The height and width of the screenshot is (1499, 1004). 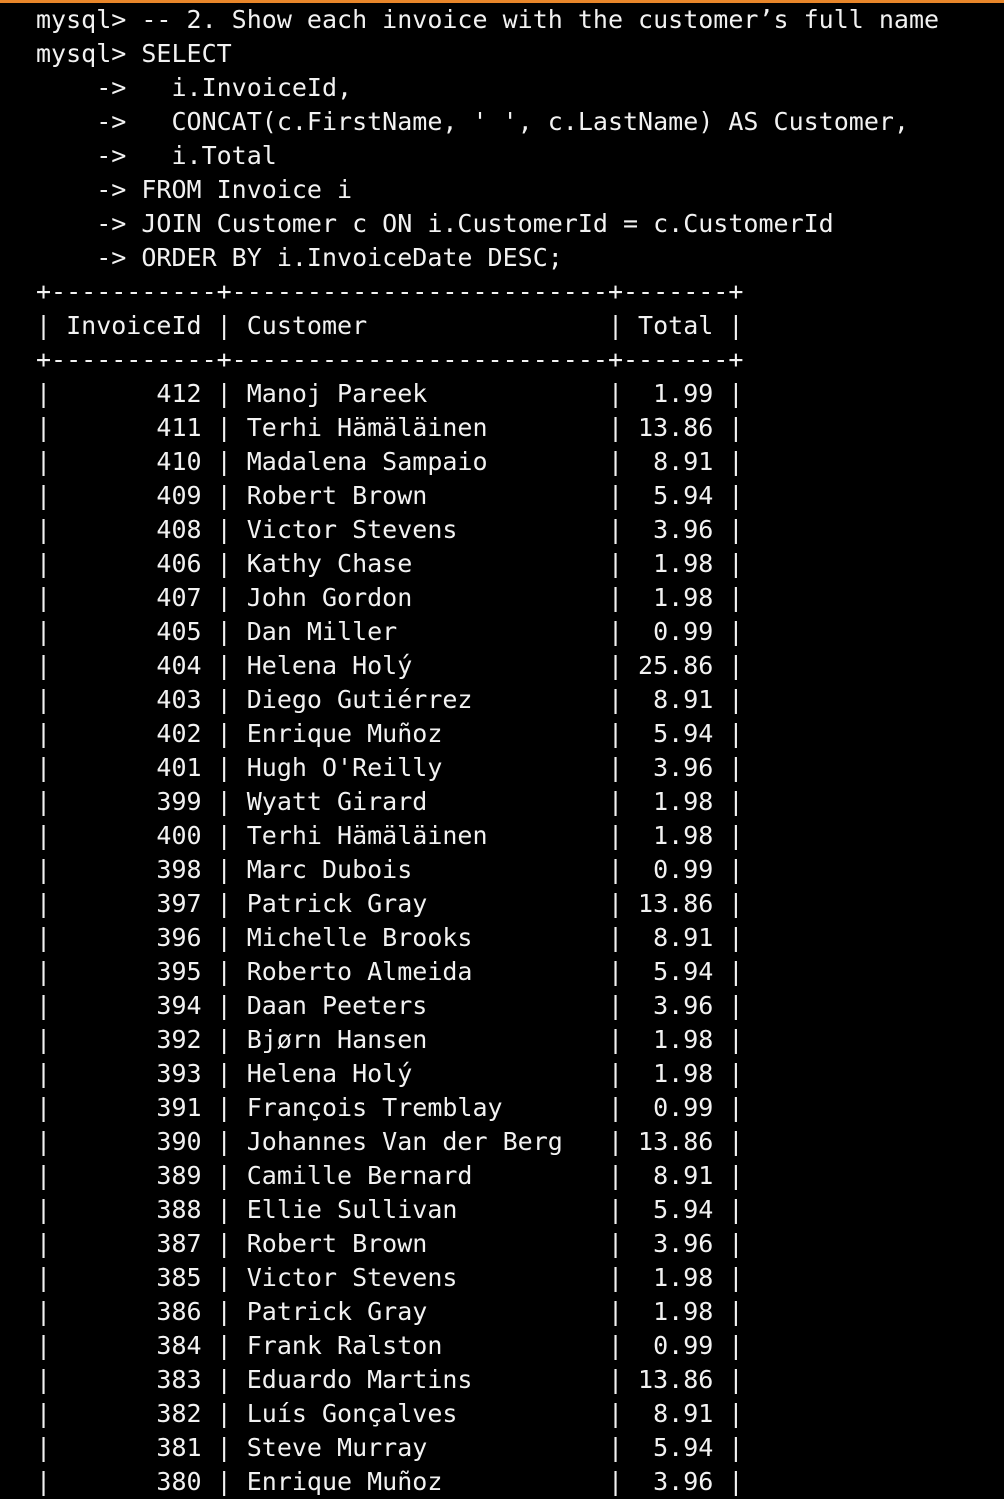 What do you see at coordinates (390, 937) in the screenshot?
I see `table-row: | 396 | Michelle Brooks | 8.91 |` at bounding box center [390, 937].